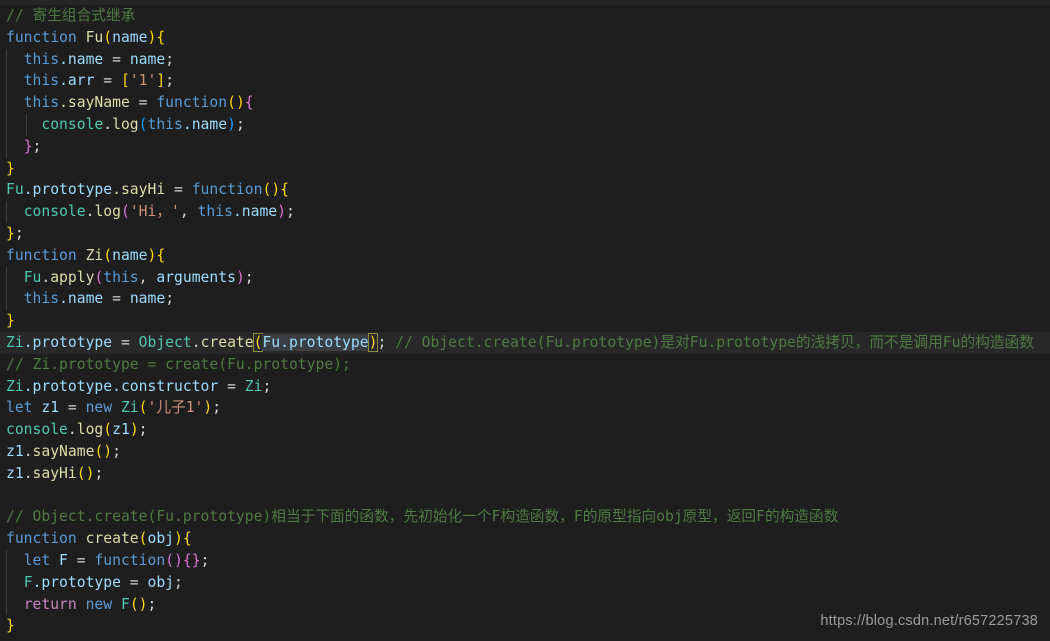  What do you see at coordinates (99, 408) in the screenshot?
I see `keyword-new: new` at bounding box center [99, 408].